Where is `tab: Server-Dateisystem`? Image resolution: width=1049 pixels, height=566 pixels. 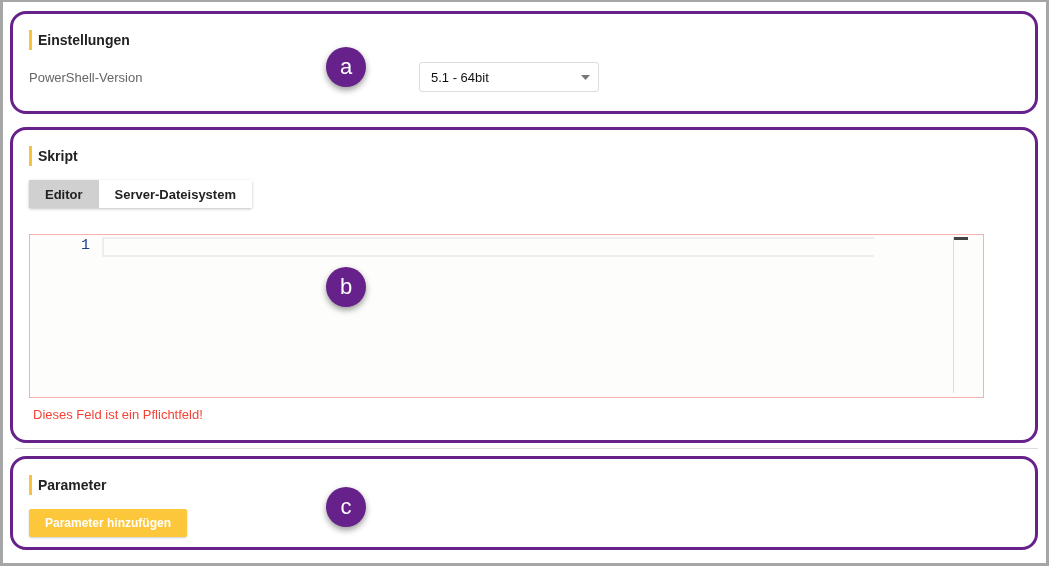 tab: Server-Dateisystem is located at coordinates (175, 194).